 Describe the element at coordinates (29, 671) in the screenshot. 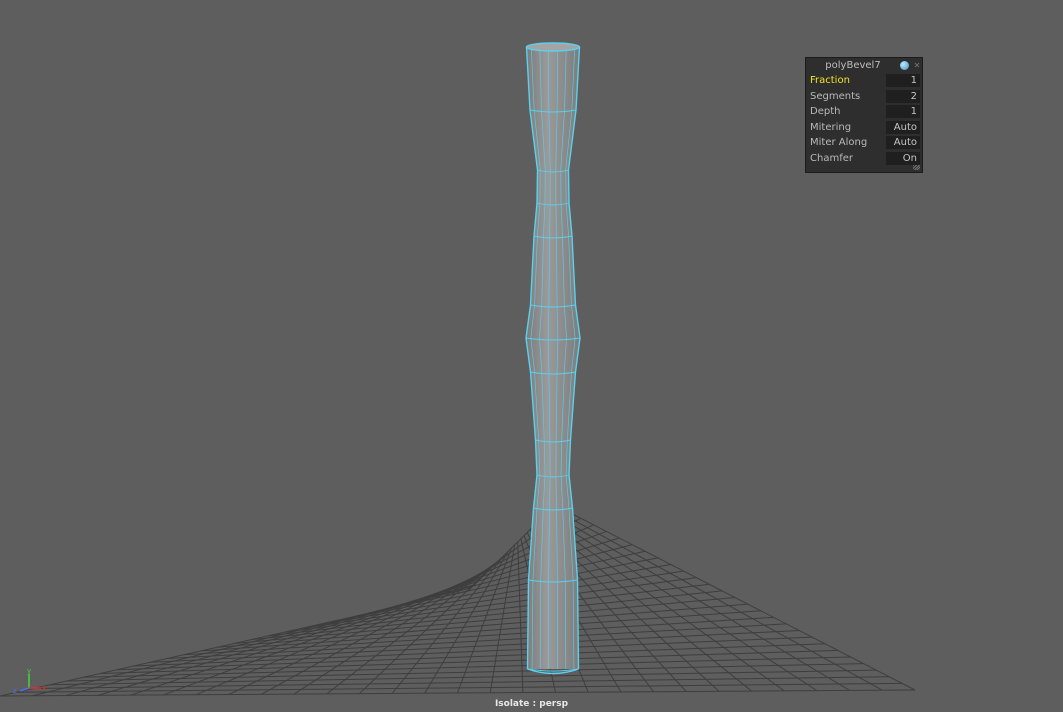

I see `y-axis-label: y` at that location.